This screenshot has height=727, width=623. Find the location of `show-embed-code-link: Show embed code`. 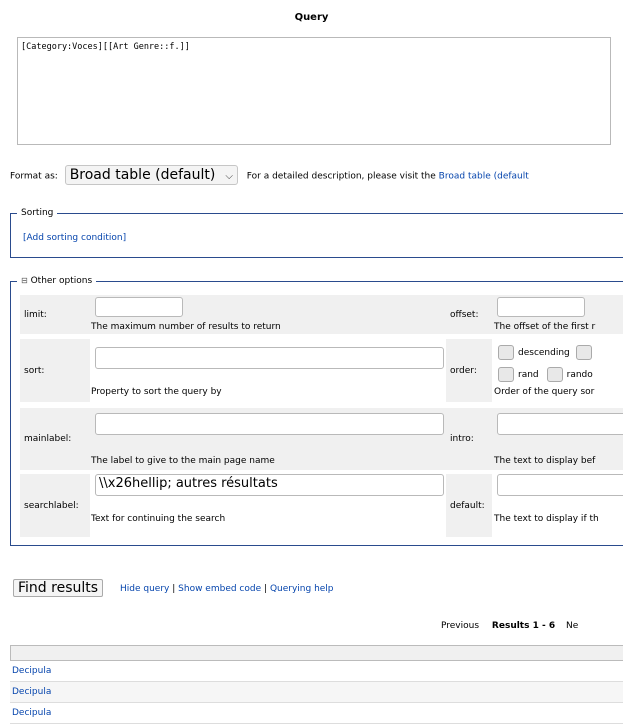

show-embed-code-link: Show embed code is located at coordinates (219, 589).